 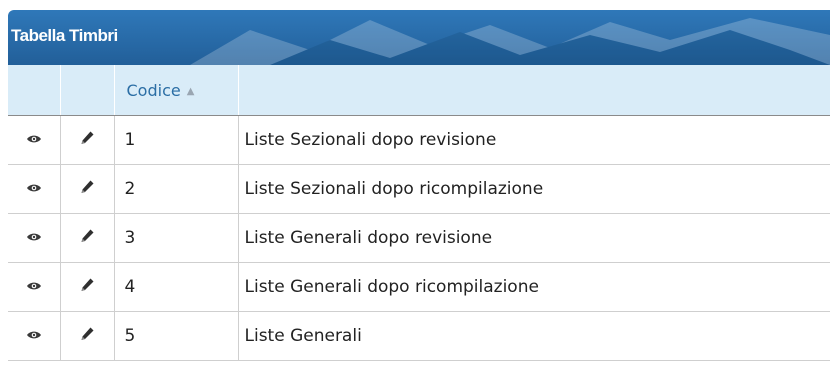 I want to click on table-row: 1 Liste Sezionali dopo revisione, so click(x=419, y=140).